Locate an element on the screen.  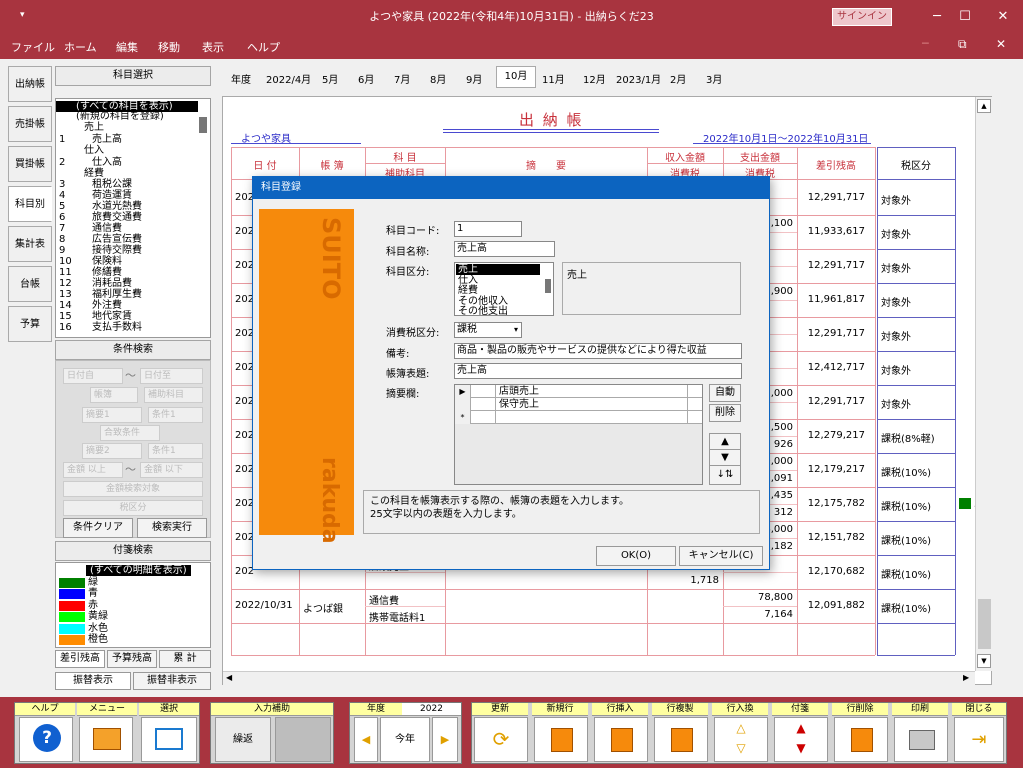
sub-restore-icon: ⧉ is located at coordinates (962, 44).